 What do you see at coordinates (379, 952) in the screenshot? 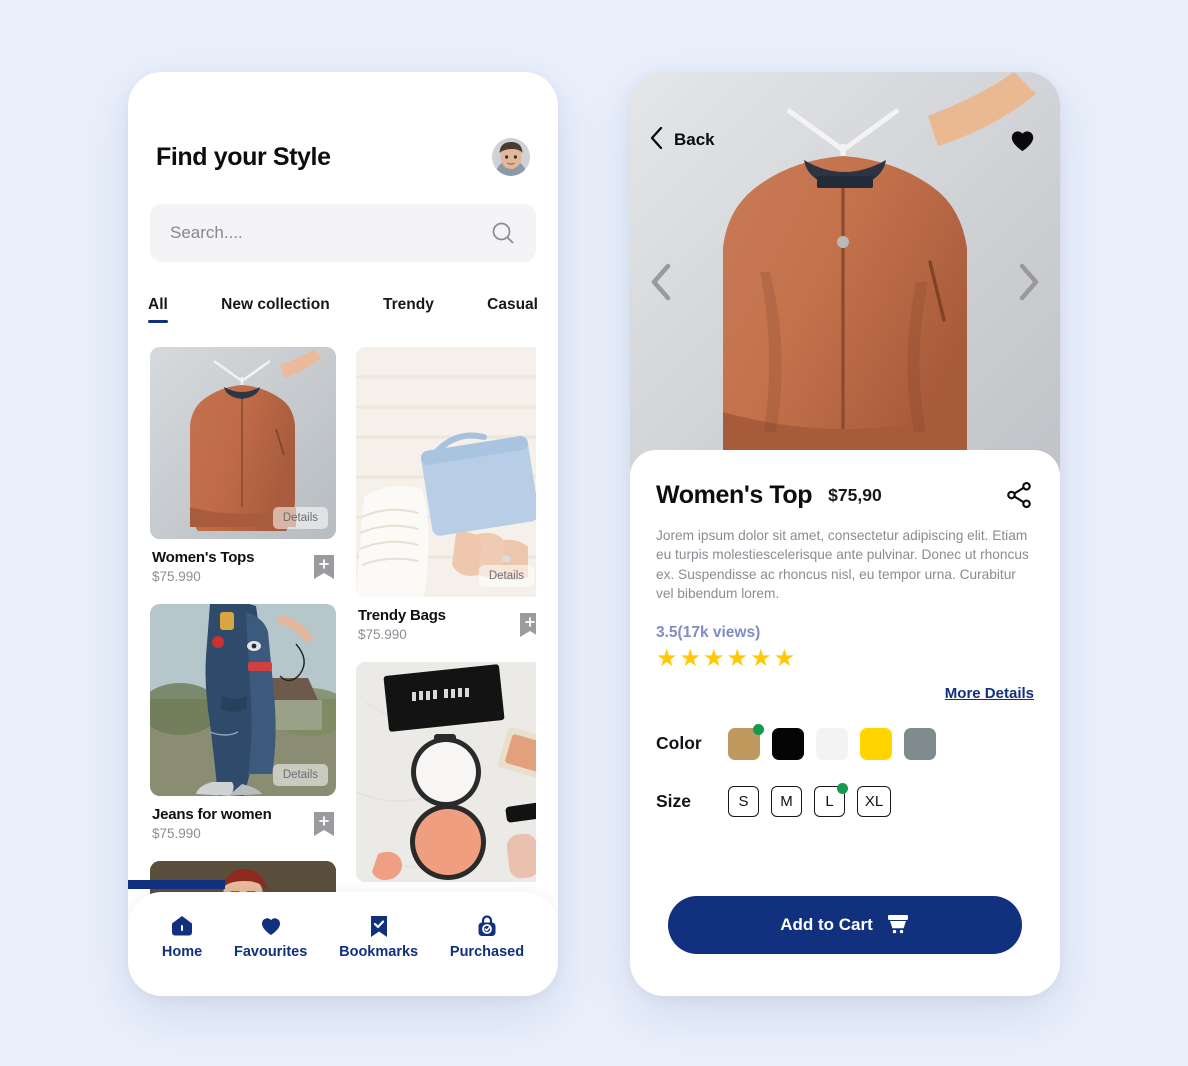
I see `nav-label-bookmarks: Bookmarks` at bounding box center [379, 952].